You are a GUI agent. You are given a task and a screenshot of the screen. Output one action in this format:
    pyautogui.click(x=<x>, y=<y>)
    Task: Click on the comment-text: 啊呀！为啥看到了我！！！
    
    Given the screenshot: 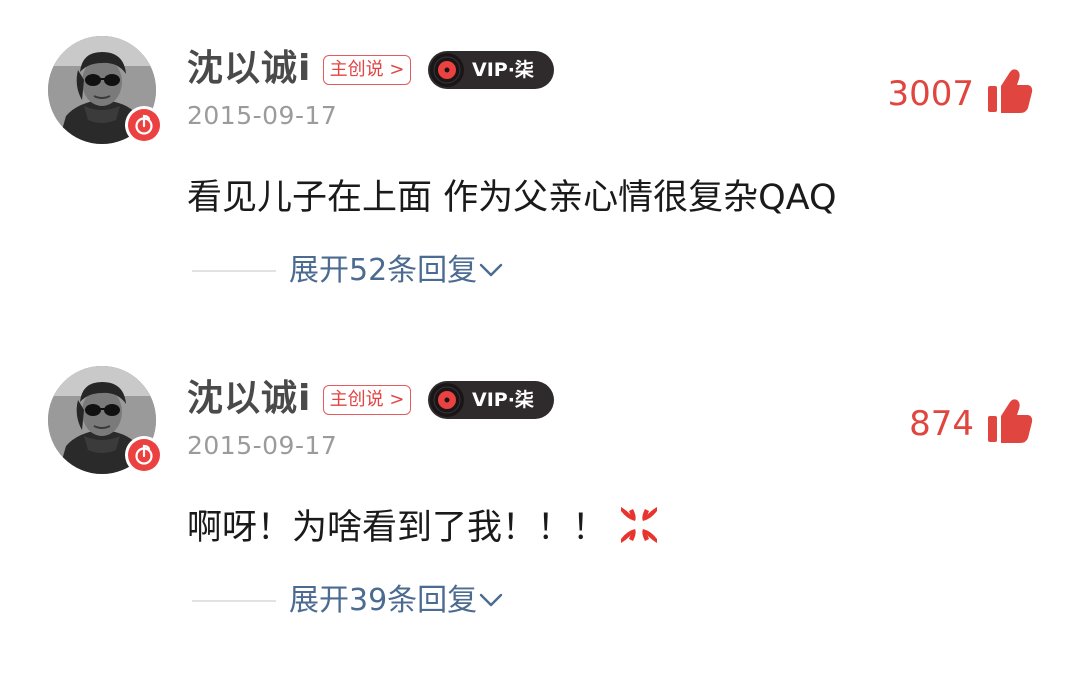 What is the action you would take?
    pyautogui.click(x=424, y=528)
    